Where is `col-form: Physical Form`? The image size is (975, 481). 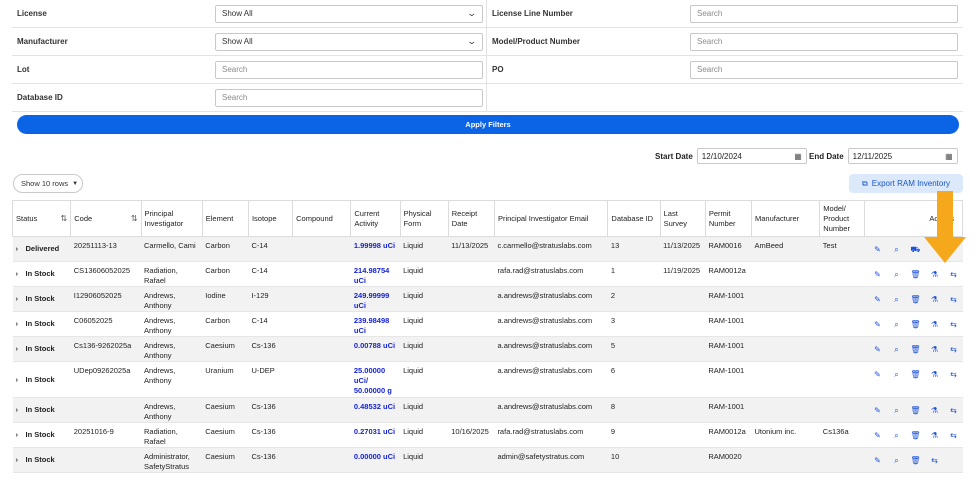 col-form: Physical Form is located at coordinates (424, 218).